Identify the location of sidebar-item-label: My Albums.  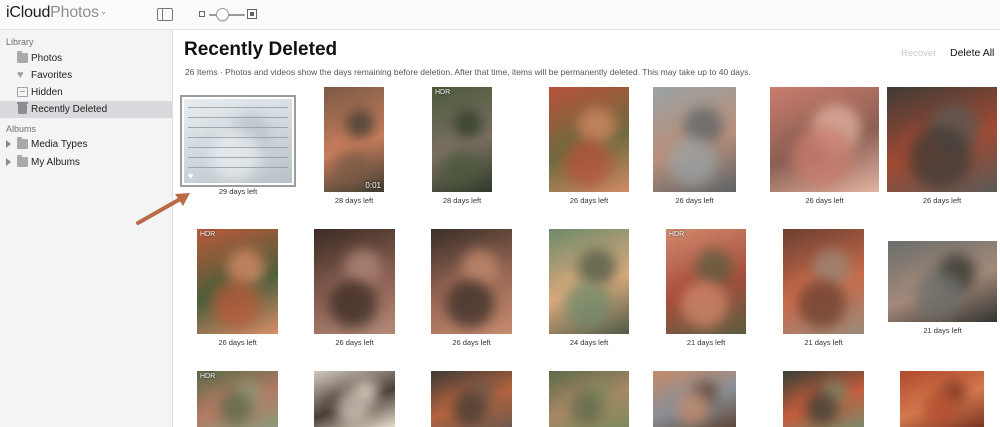
(55, 162).